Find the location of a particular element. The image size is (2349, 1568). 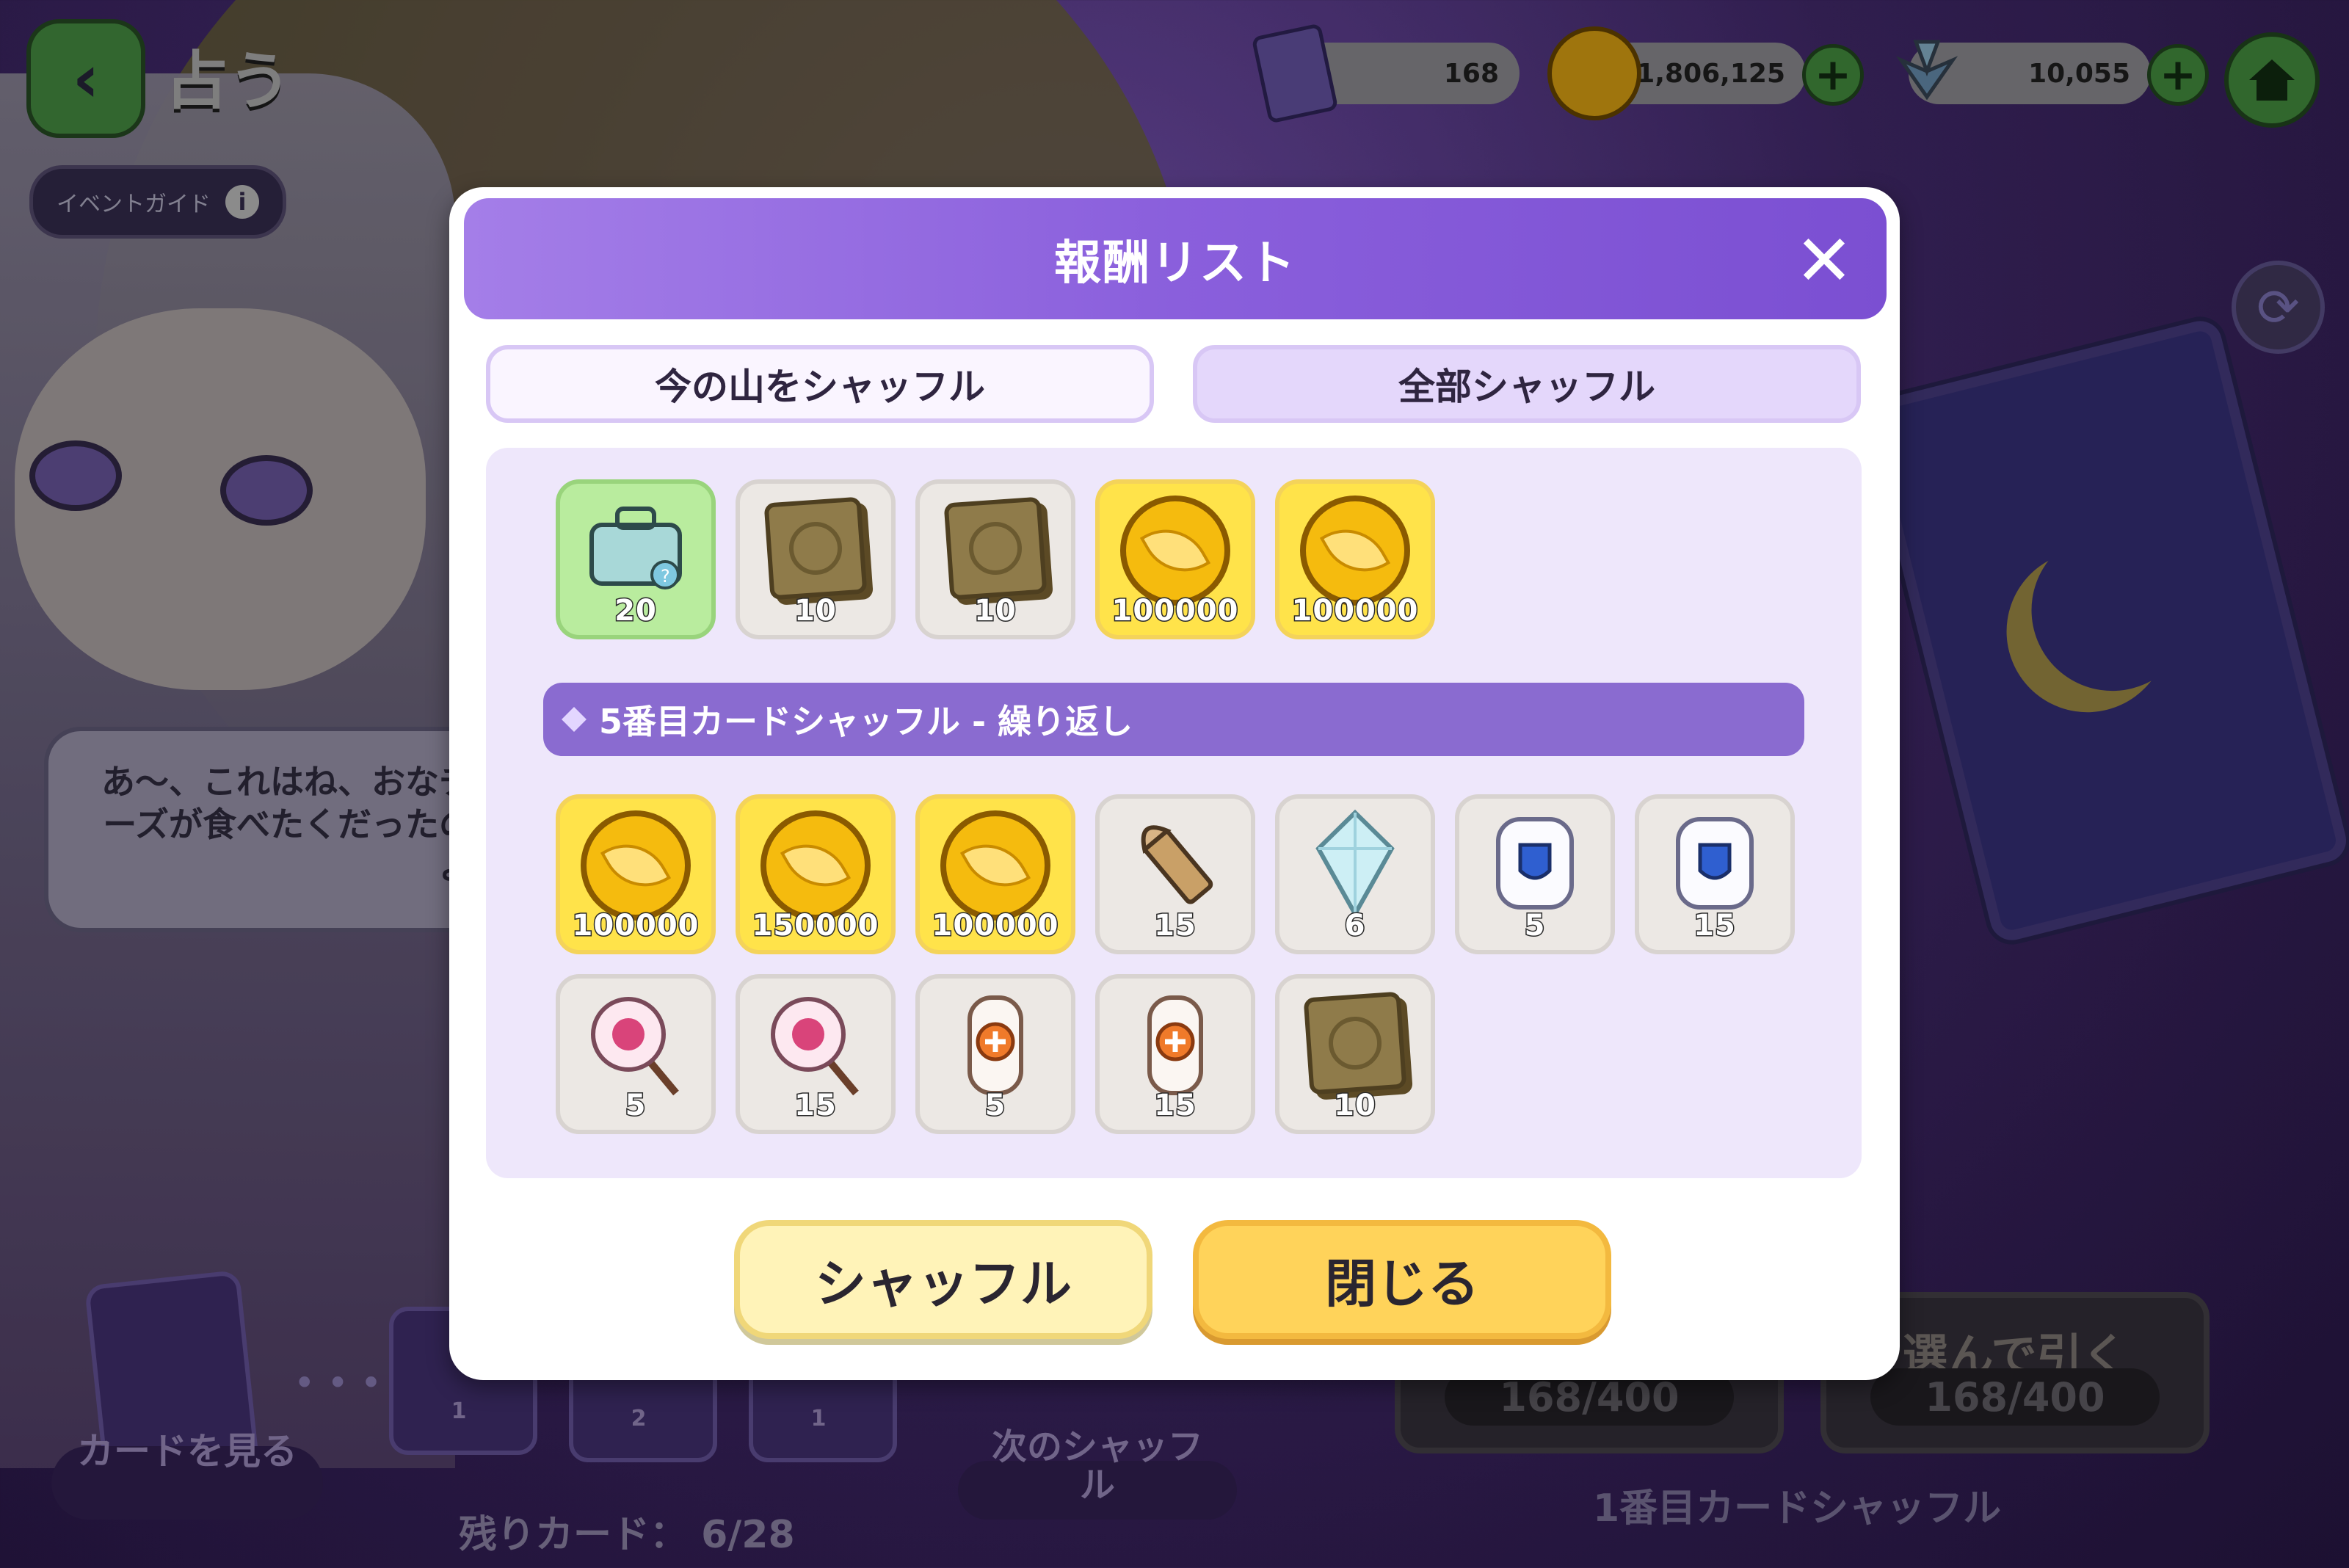

reward-item: ? 20 is located at coordinates (636, 559).